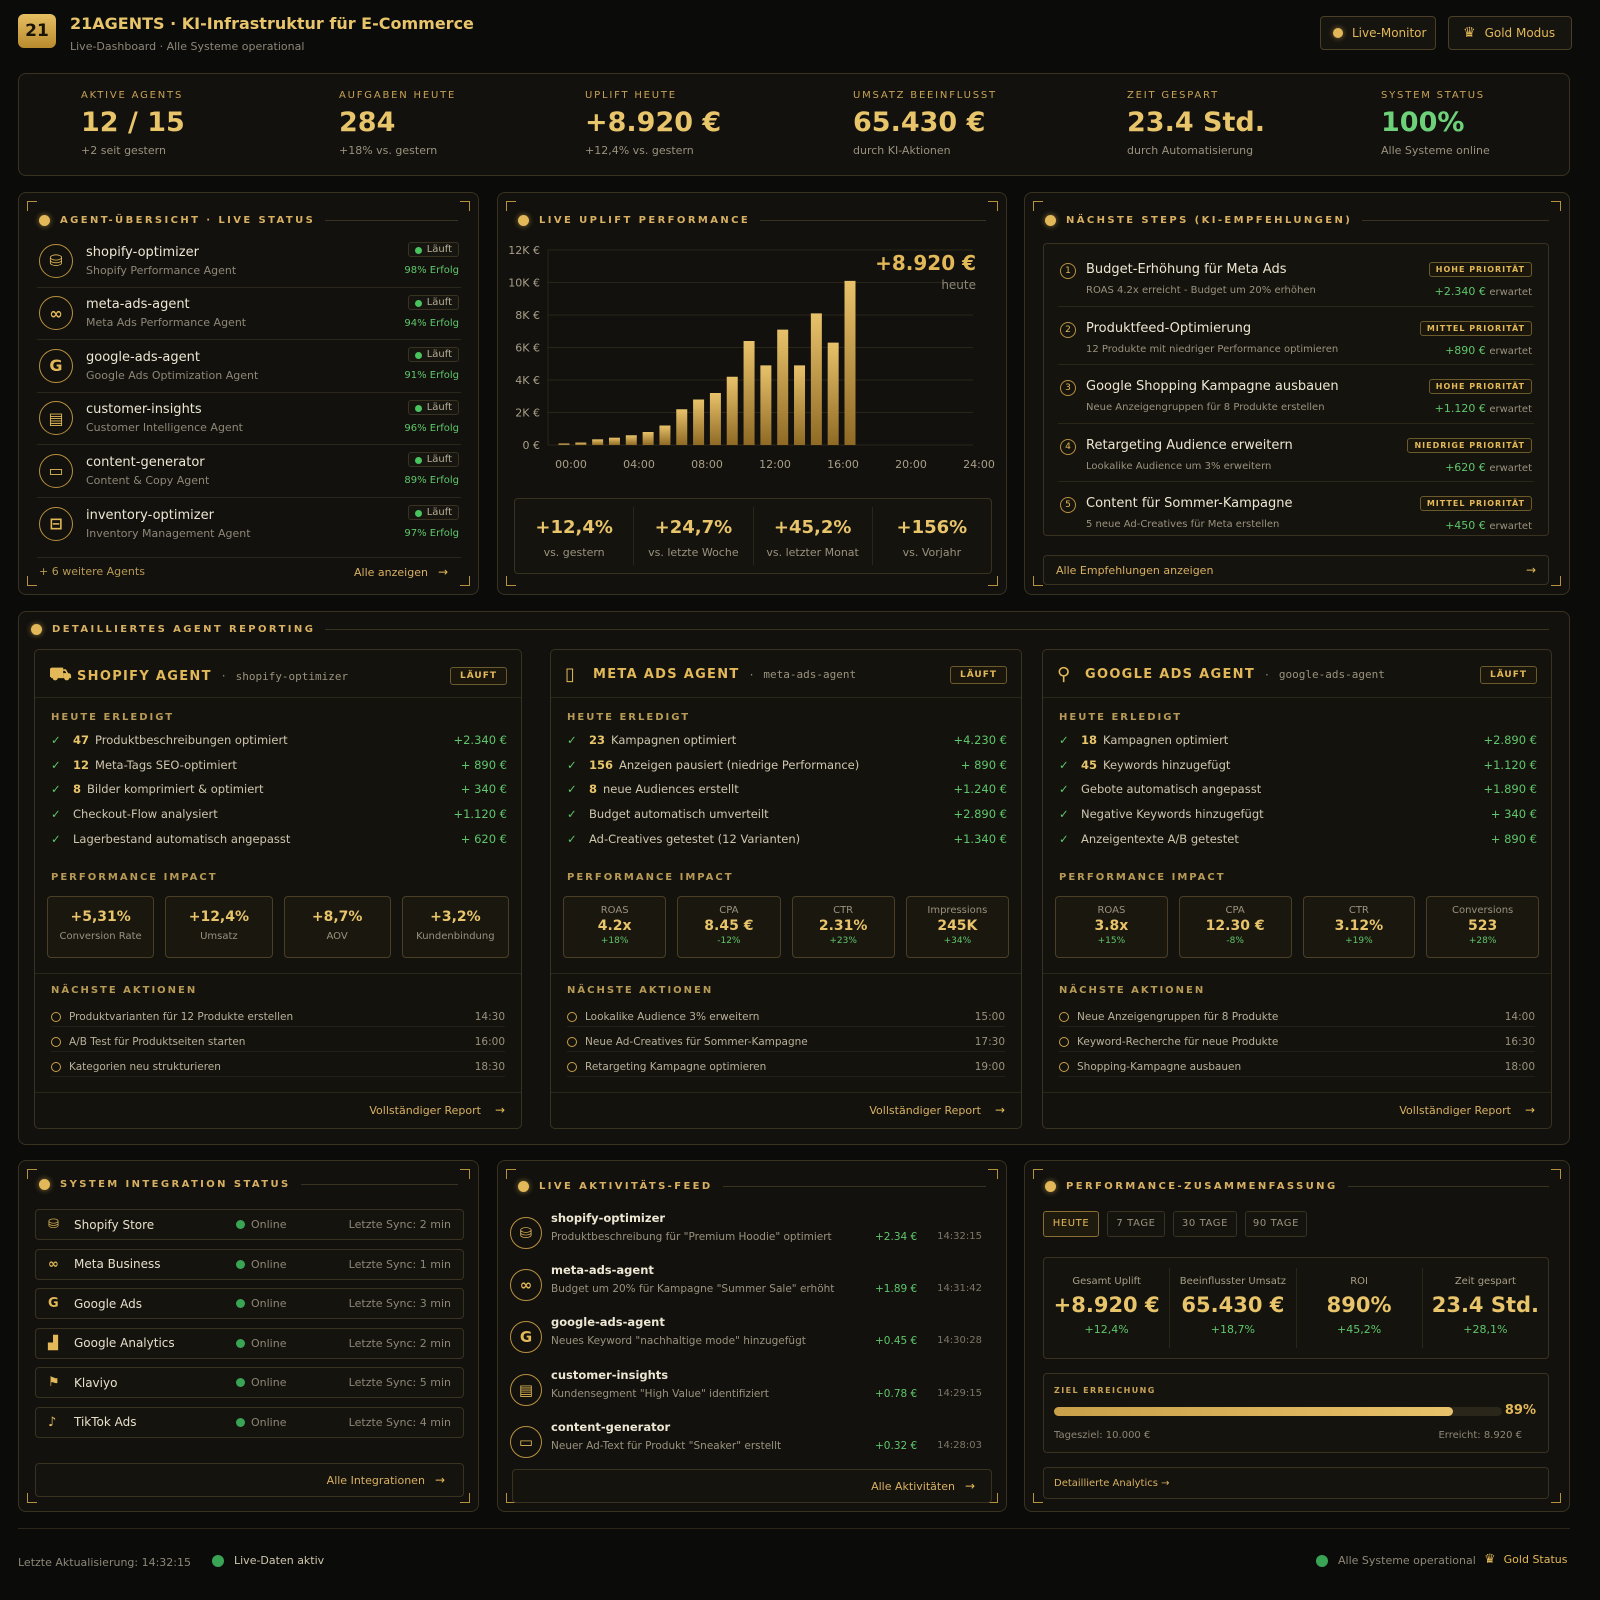 This screenshot has width=1600, height=1600. Describe the element at coordinates (1160, 838) in the screenshot. I see `task-text: Anzeigentexte A/B getestet` at that location.